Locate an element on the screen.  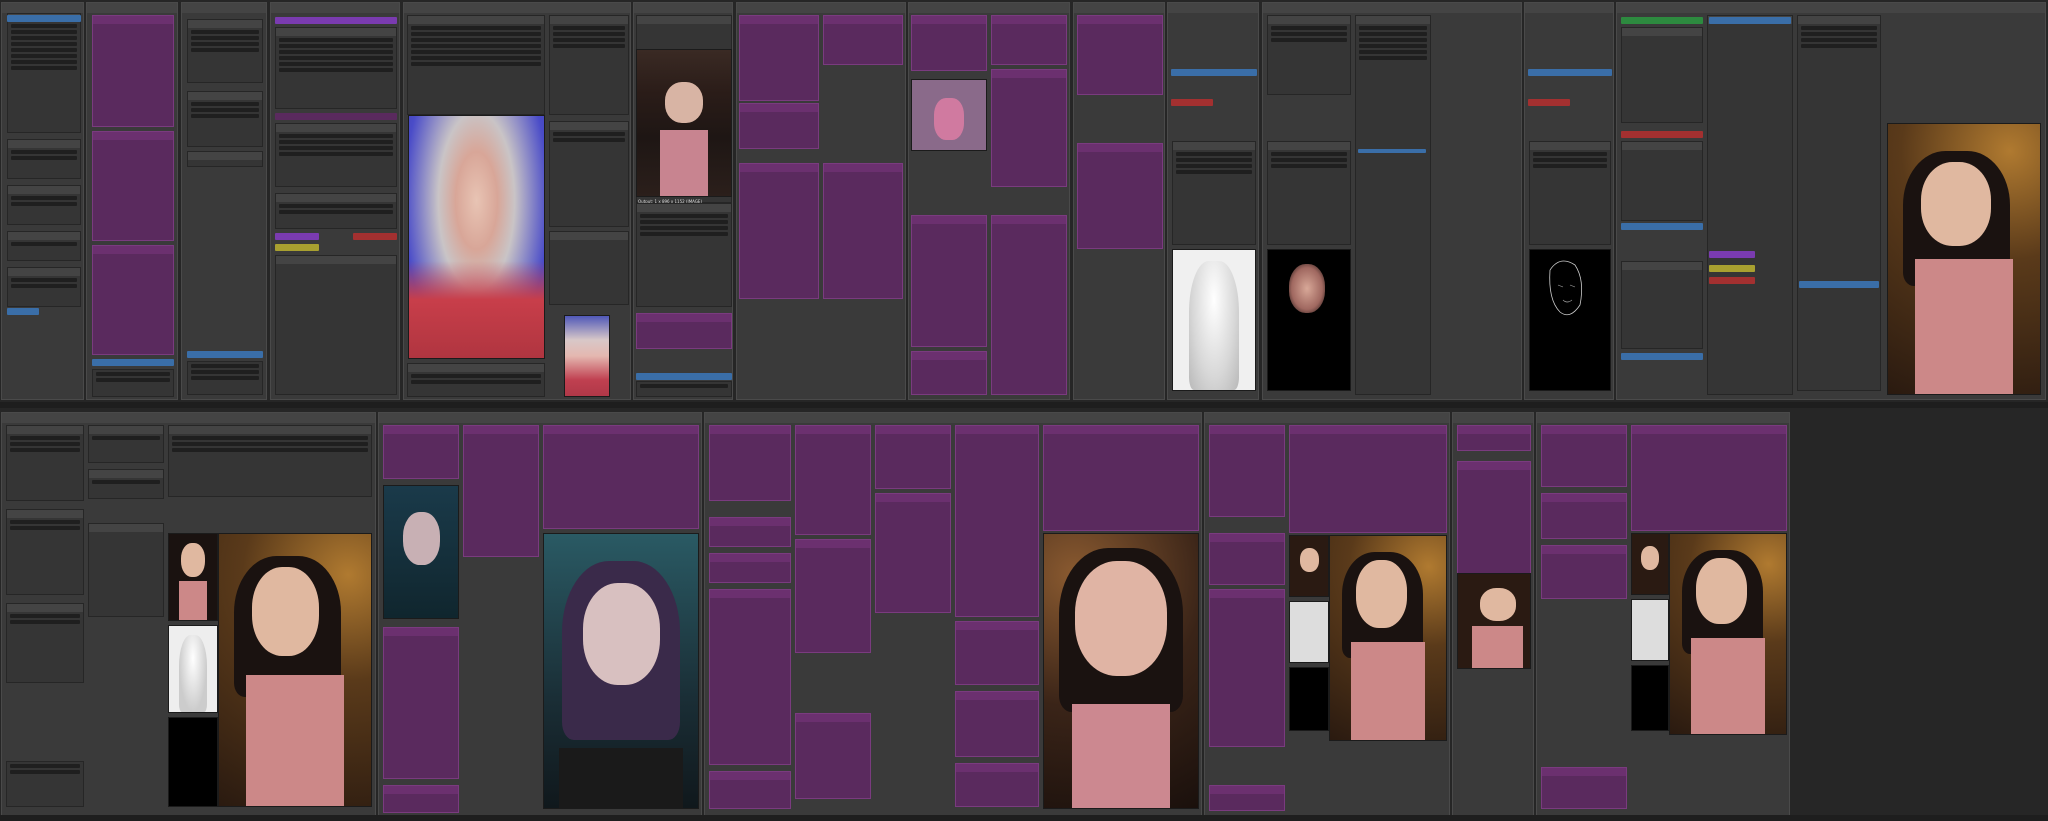
group-g6: Output: 1 x 896 x 1152 (IMAGE) is located at coordinates (683, 201).